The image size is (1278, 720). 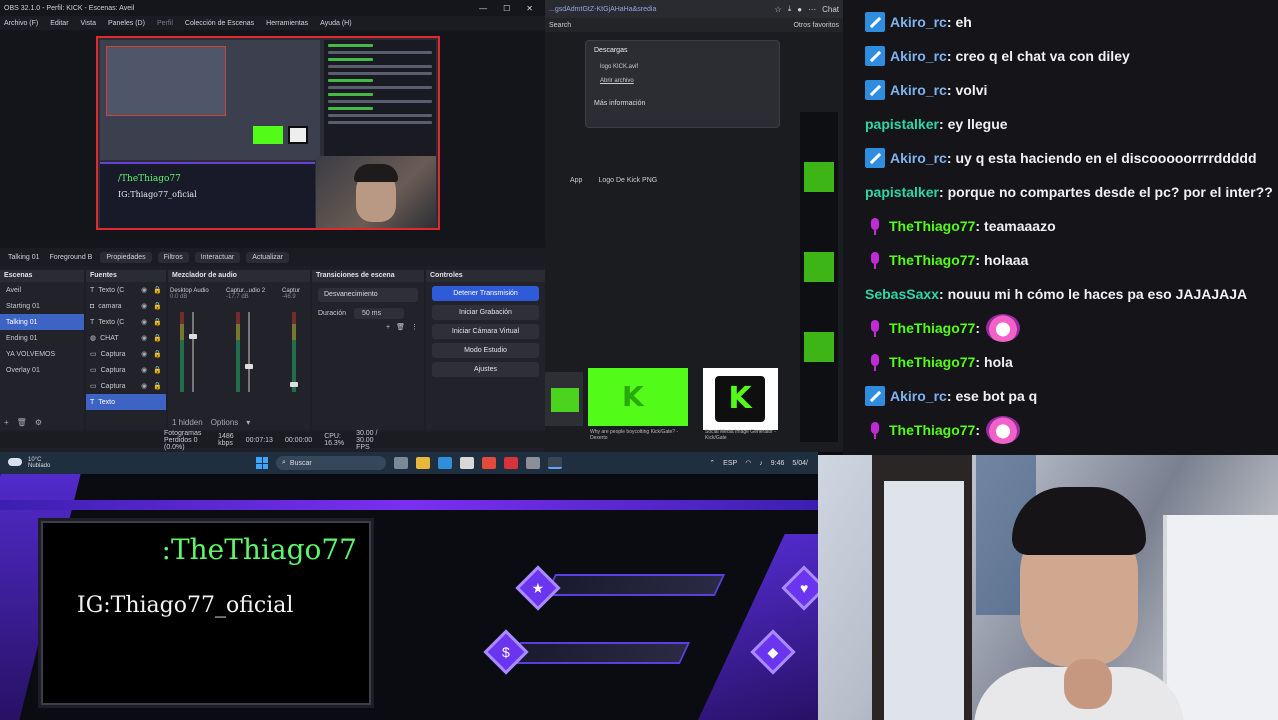 What do you see at coordinates (506, 8) in the screenshot?
I see `maximize-icon: ☐` at bounding box center [506, 8].